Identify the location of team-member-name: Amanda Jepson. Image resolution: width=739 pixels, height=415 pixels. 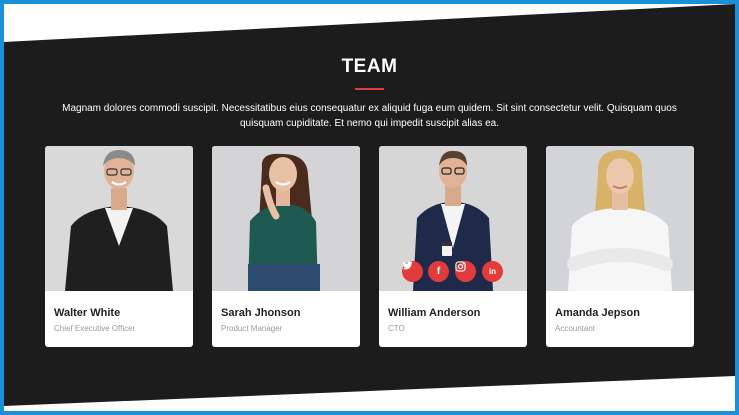
(597, 313).